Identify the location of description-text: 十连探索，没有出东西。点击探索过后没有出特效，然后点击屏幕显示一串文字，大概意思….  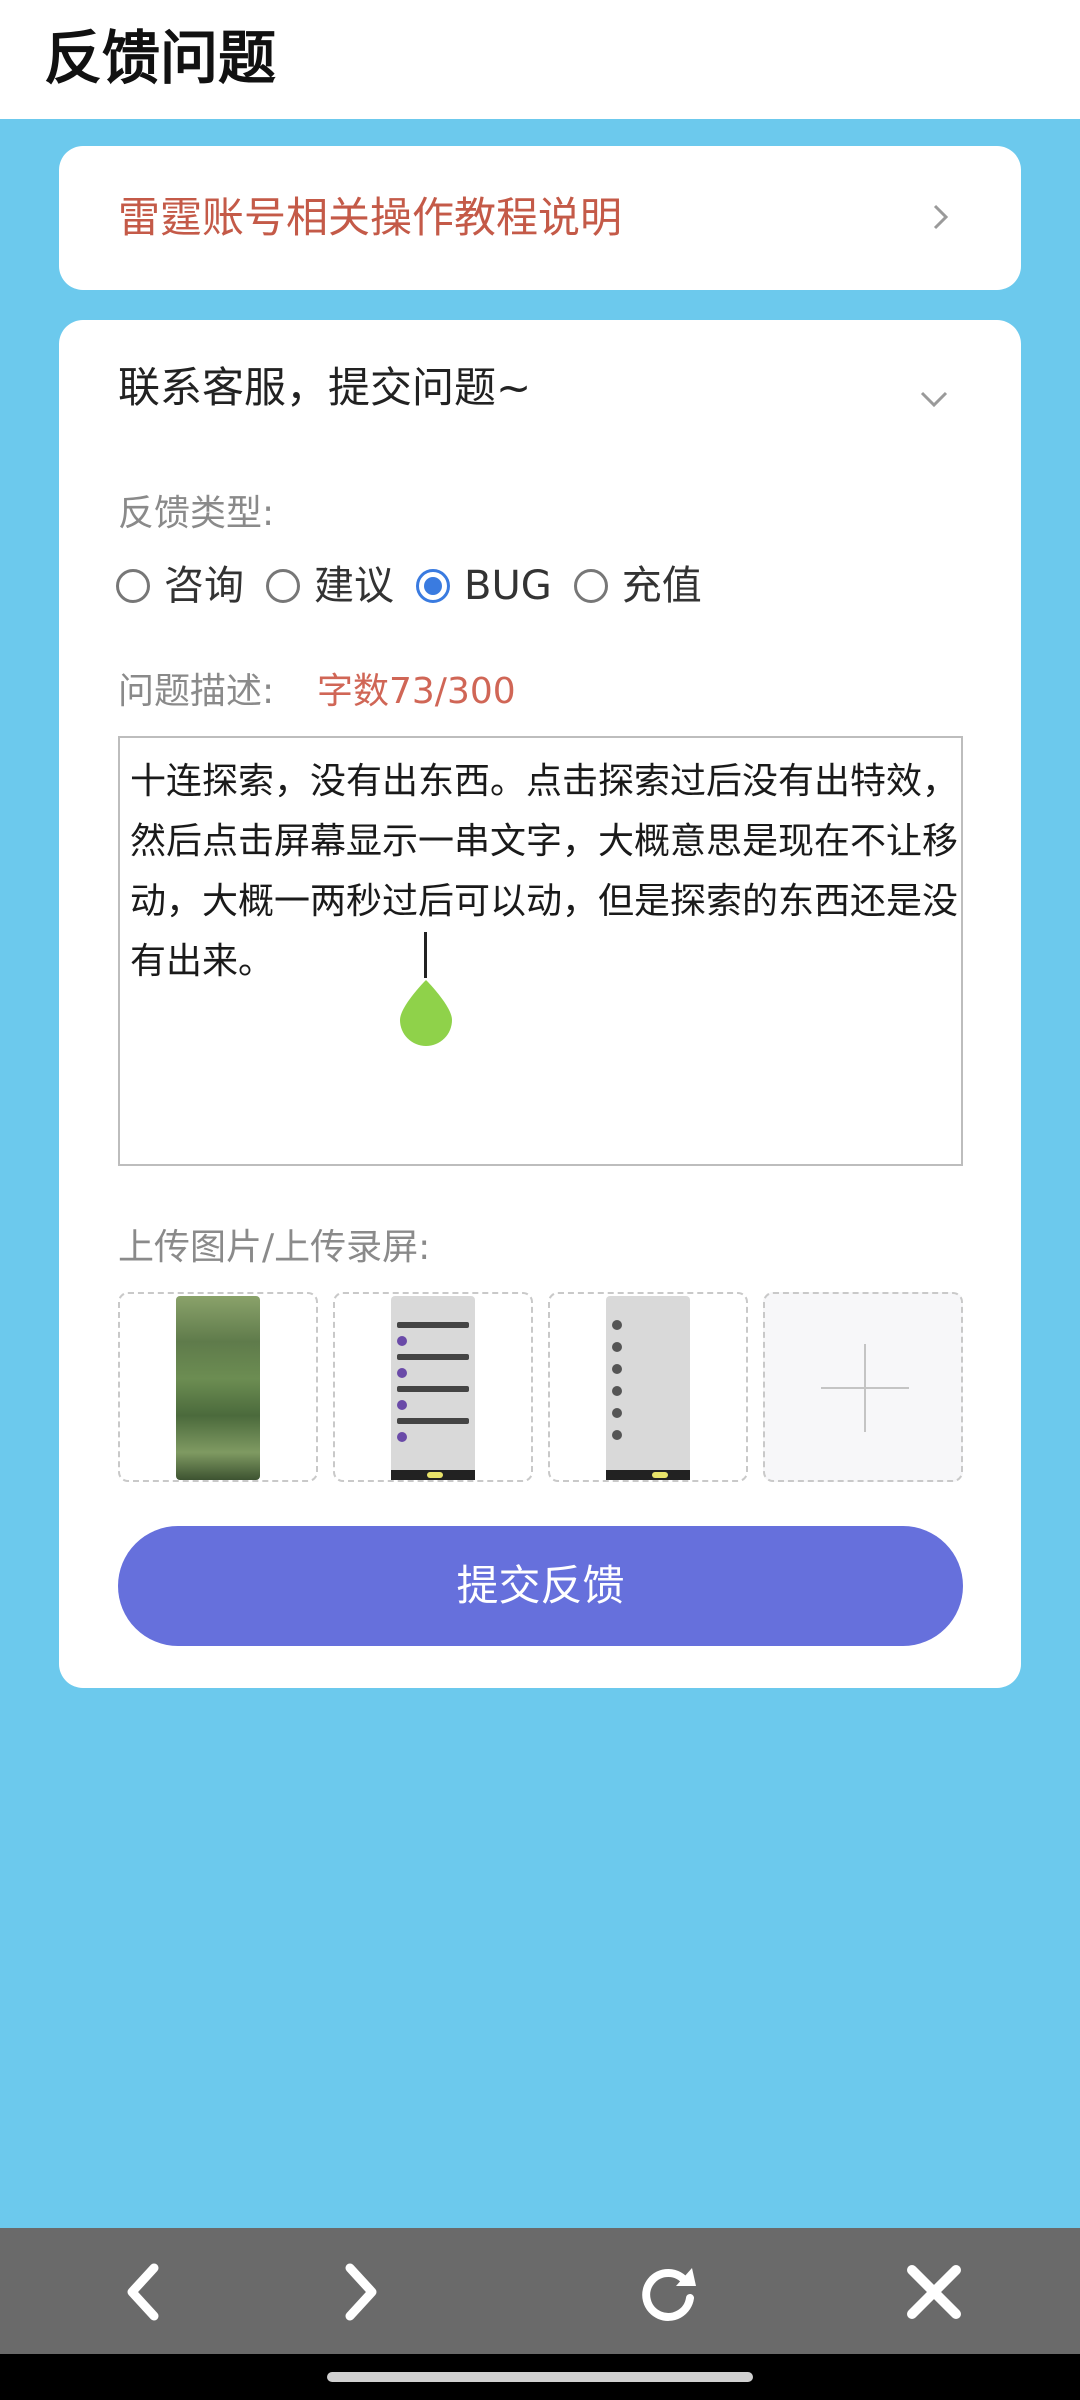
(544, 871).